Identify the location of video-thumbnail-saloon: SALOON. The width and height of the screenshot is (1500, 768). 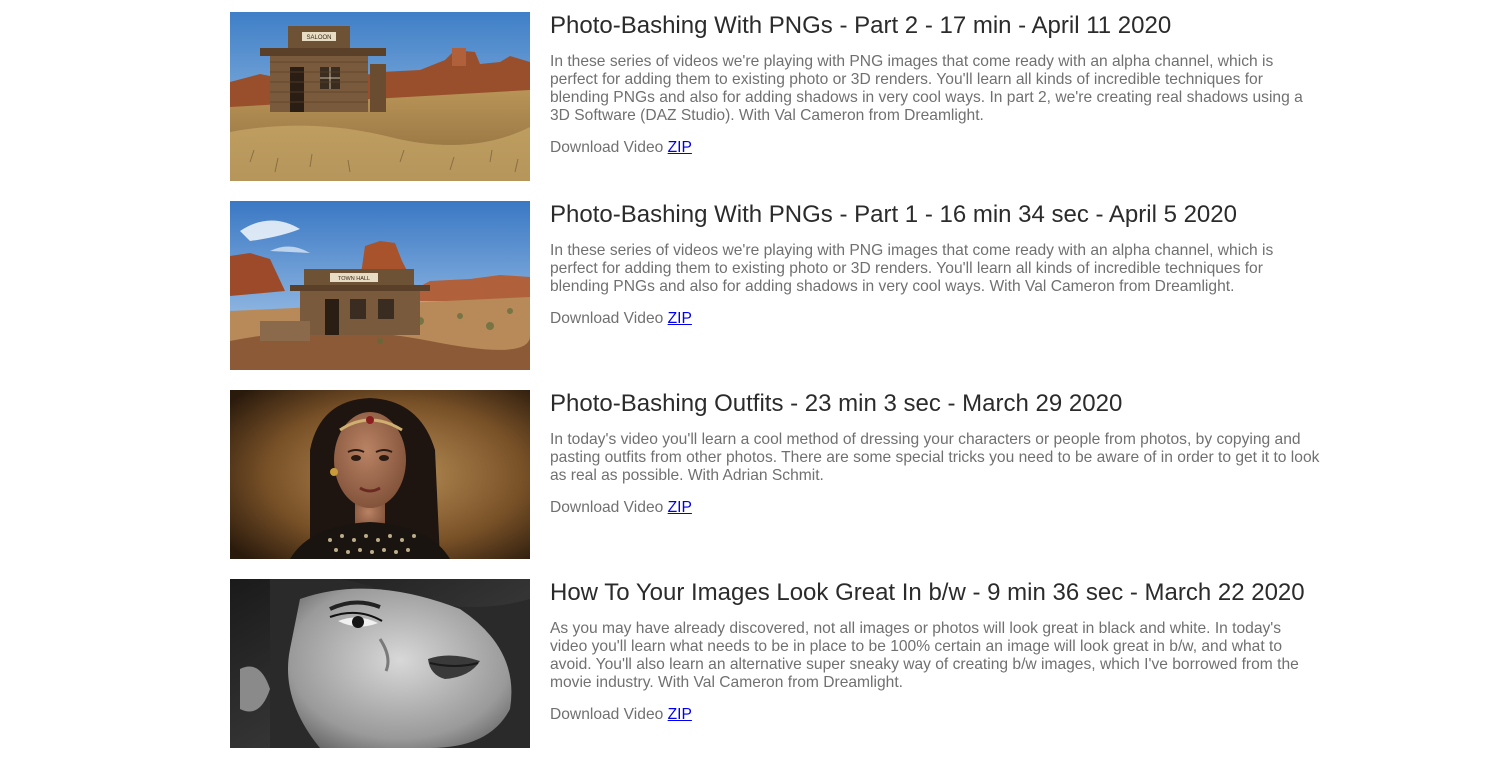
(380, 96).